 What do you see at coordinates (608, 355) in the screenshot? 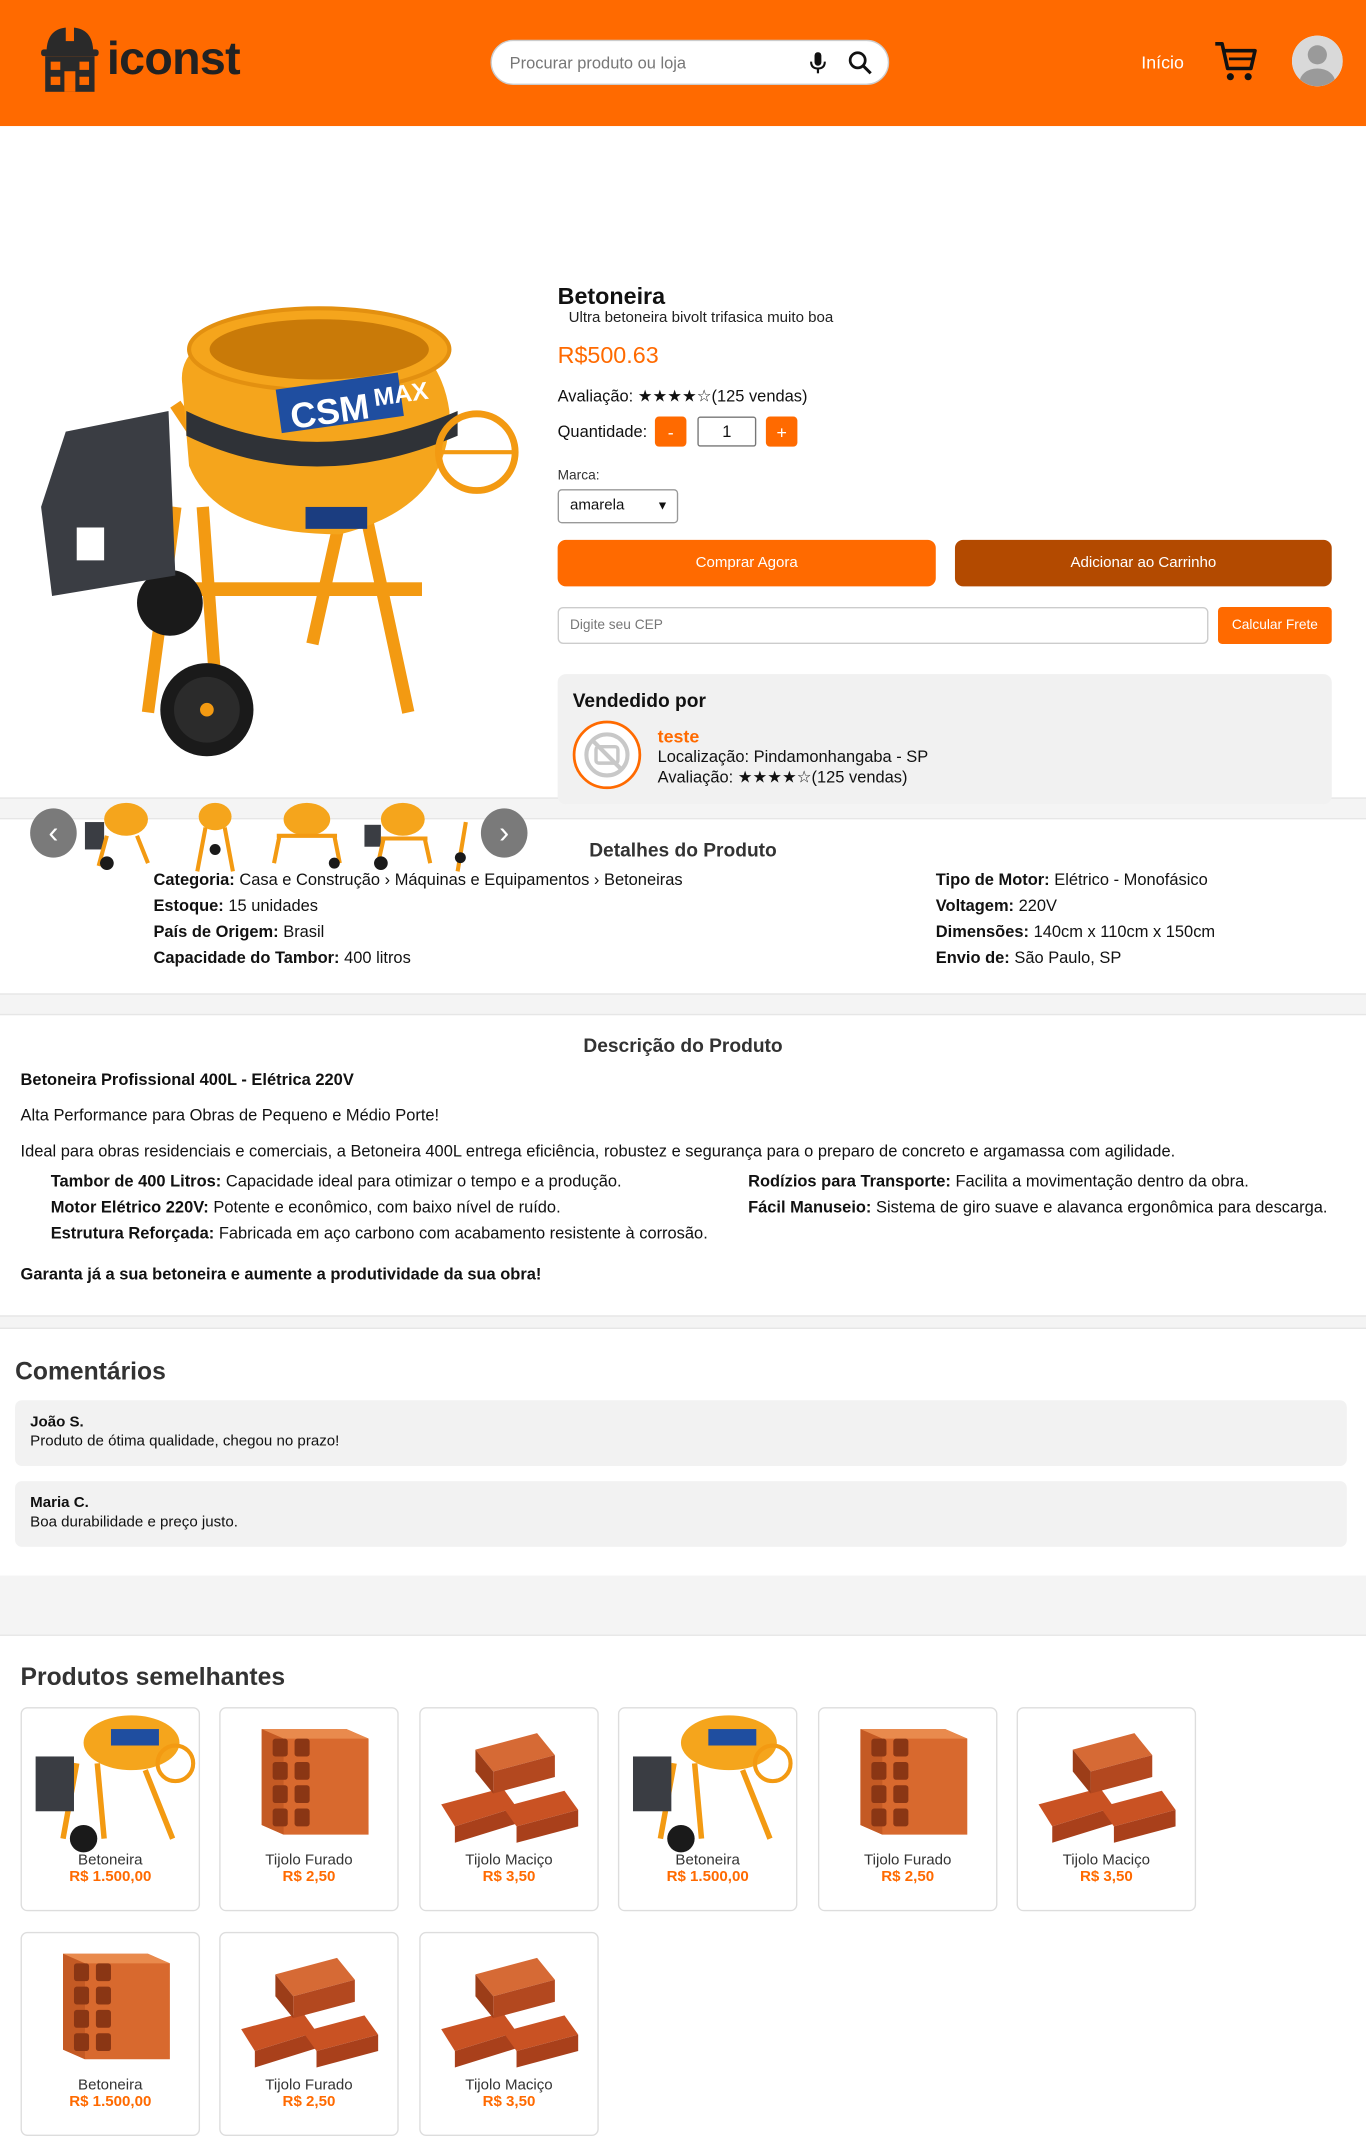
I see `product-price: R$500.63` at bounding box center [608, 355].